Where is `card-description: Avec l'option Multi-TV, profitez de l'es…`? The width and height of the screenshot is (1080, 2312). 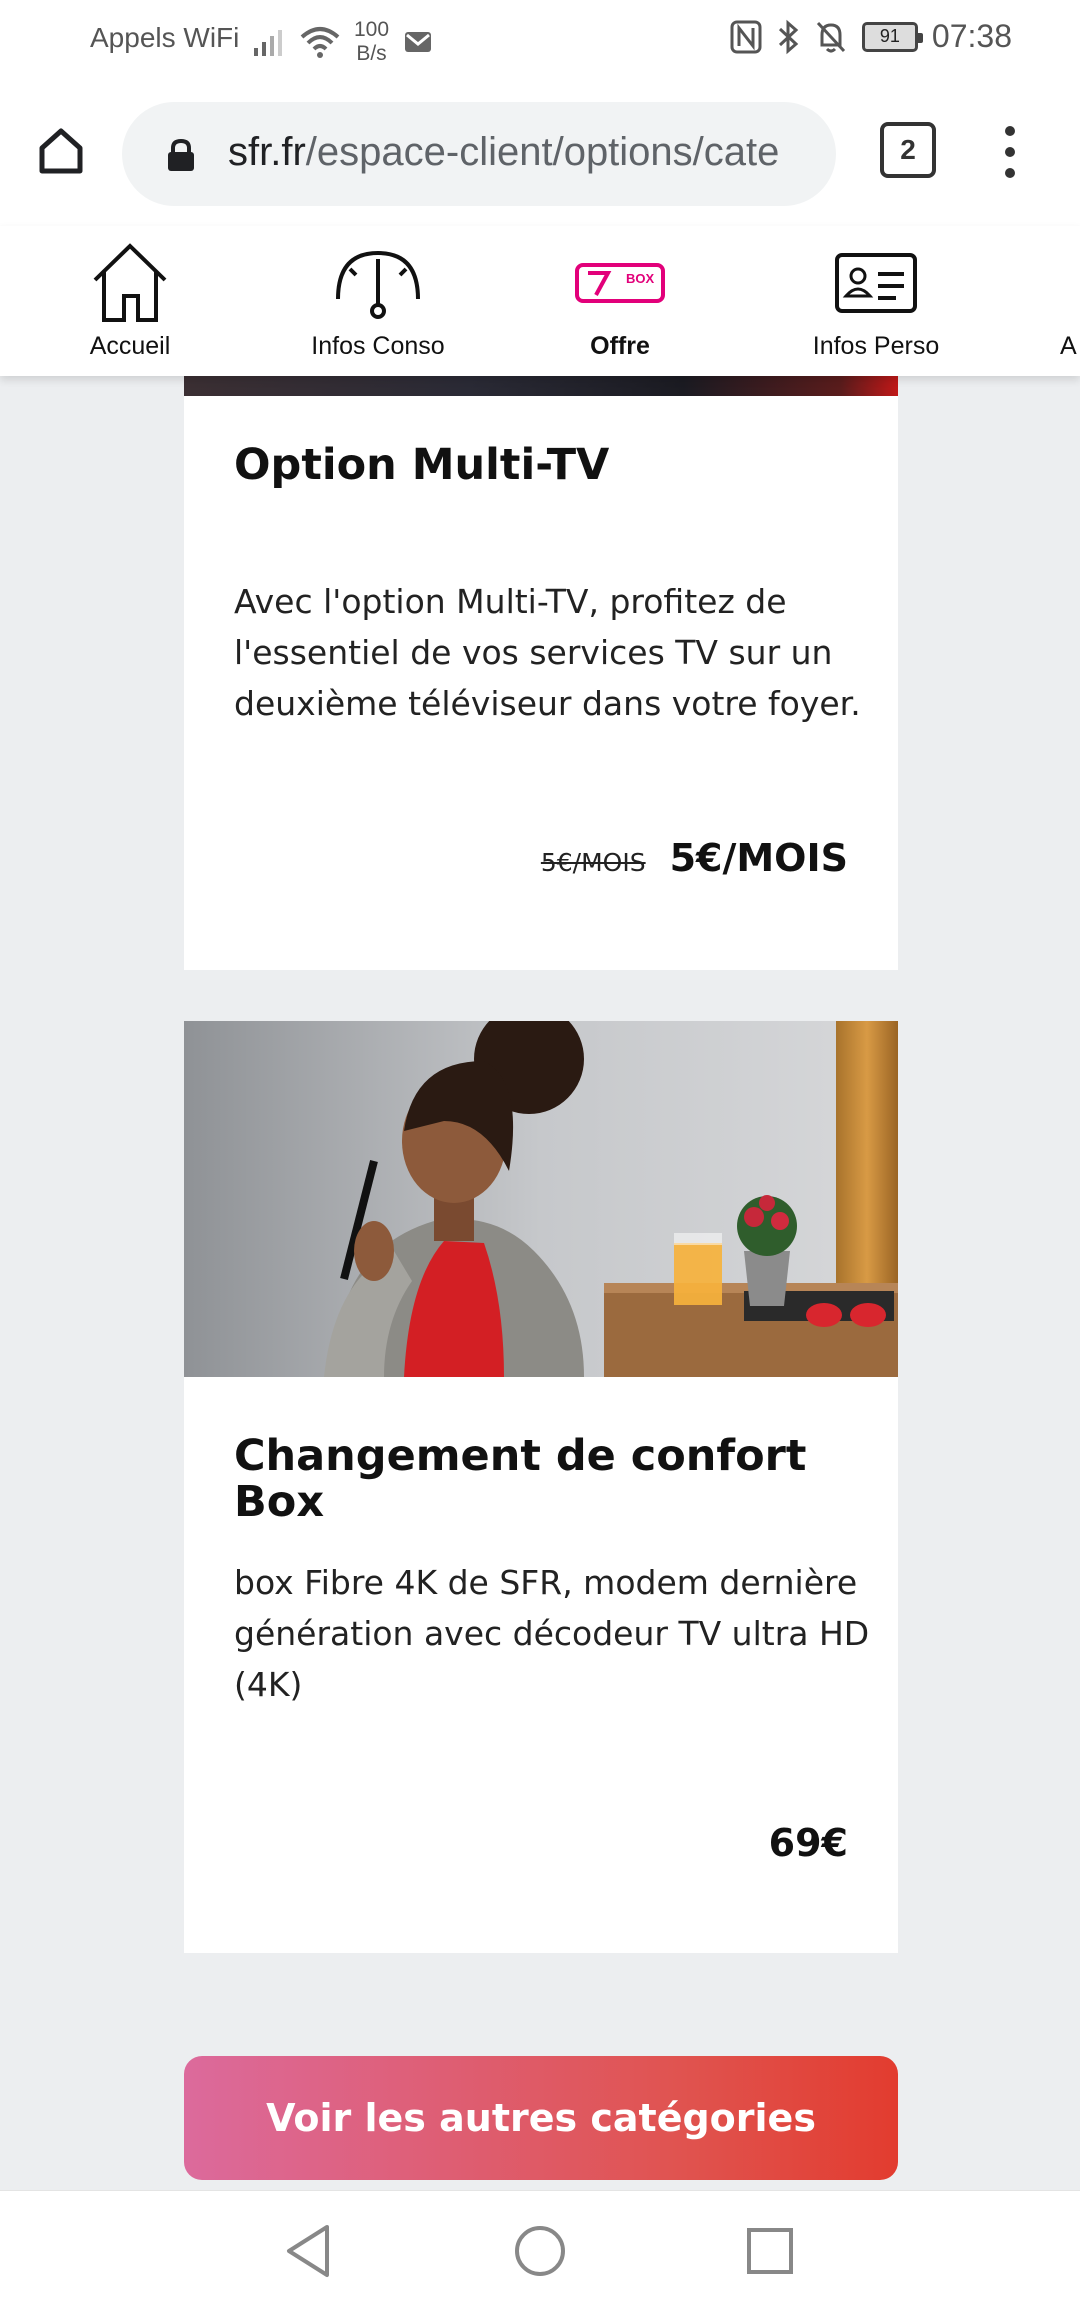
card-description: Avec l'option Multi-TV, profitez de l'es… is located at coordinates (547, 652).